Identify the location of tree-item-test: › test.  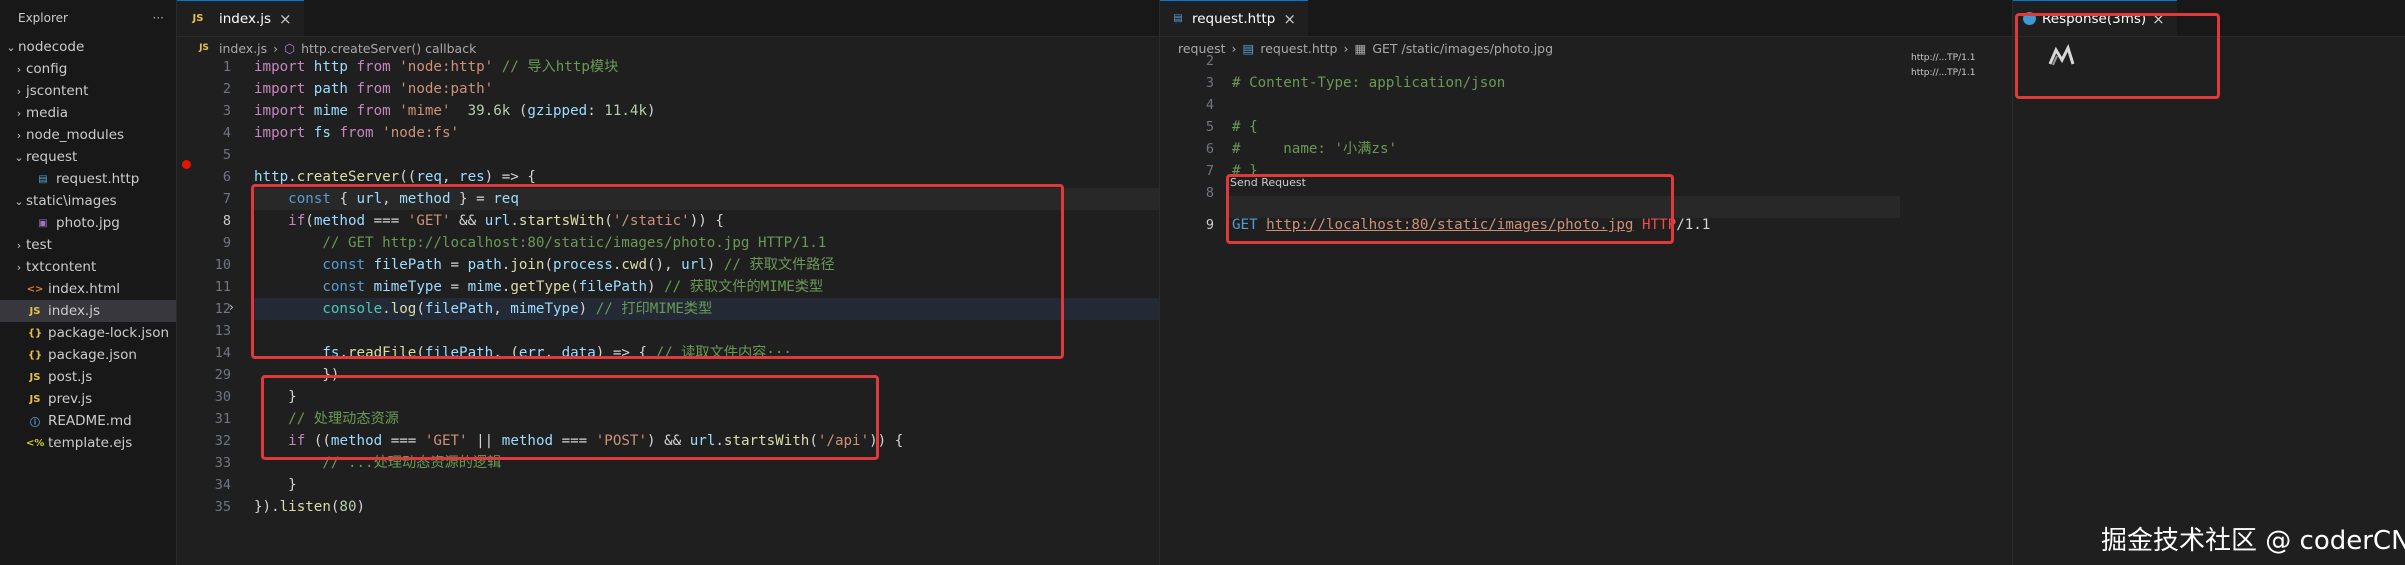
(88, 245).